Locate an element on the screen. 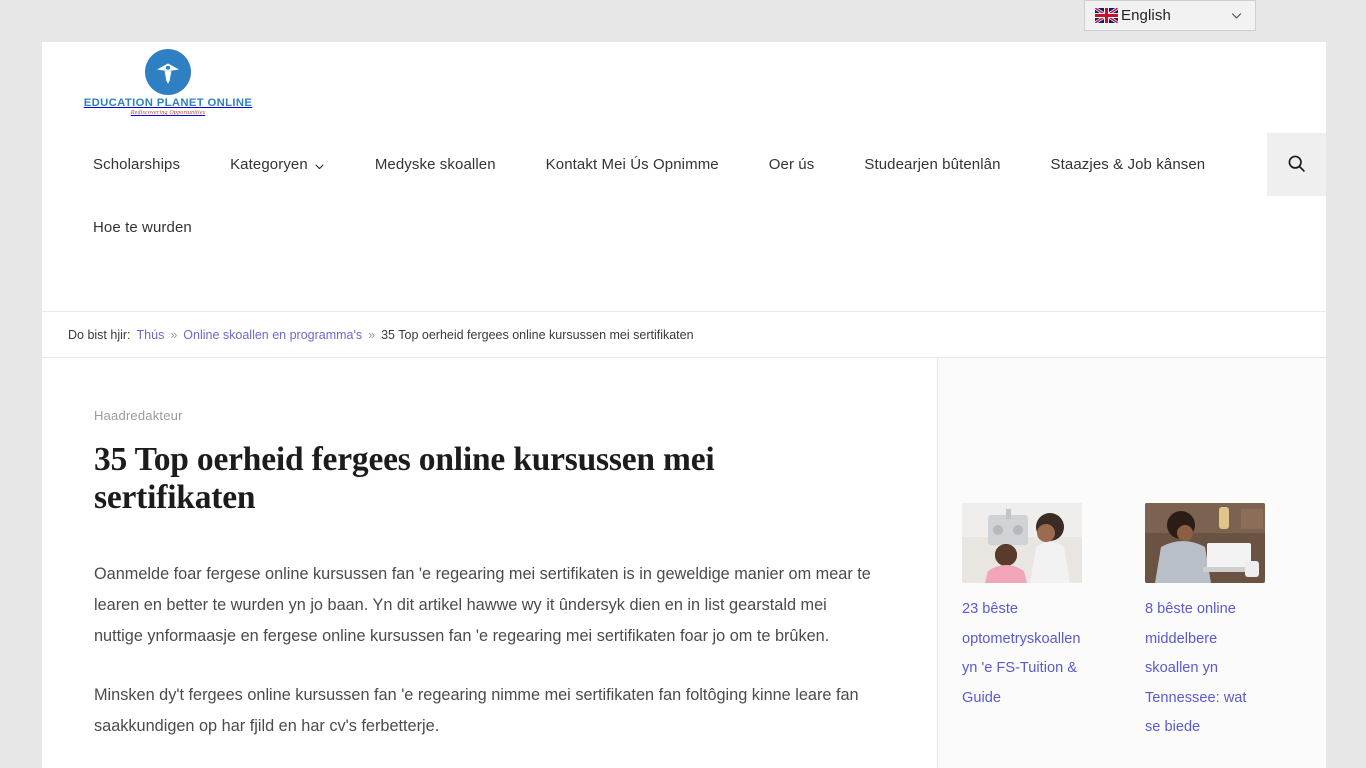 This screenshot has height=768, width=1366. language-selector: English is located at coordinates (1170, 15).